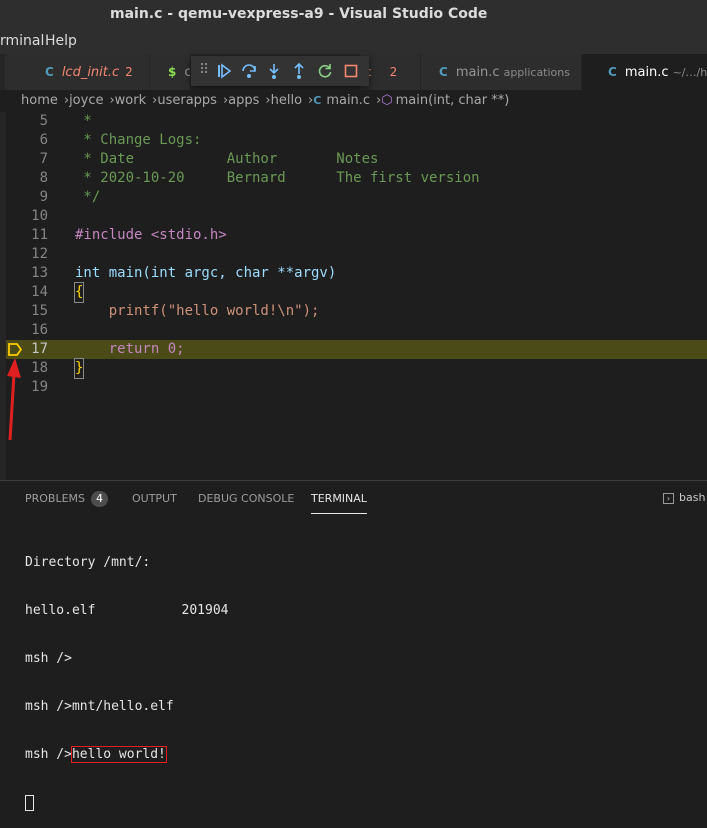 Image resolution: width=707 pixels, height=828 pixels. I want to click on debug-toolbar: ⠿, so click(280, 71).